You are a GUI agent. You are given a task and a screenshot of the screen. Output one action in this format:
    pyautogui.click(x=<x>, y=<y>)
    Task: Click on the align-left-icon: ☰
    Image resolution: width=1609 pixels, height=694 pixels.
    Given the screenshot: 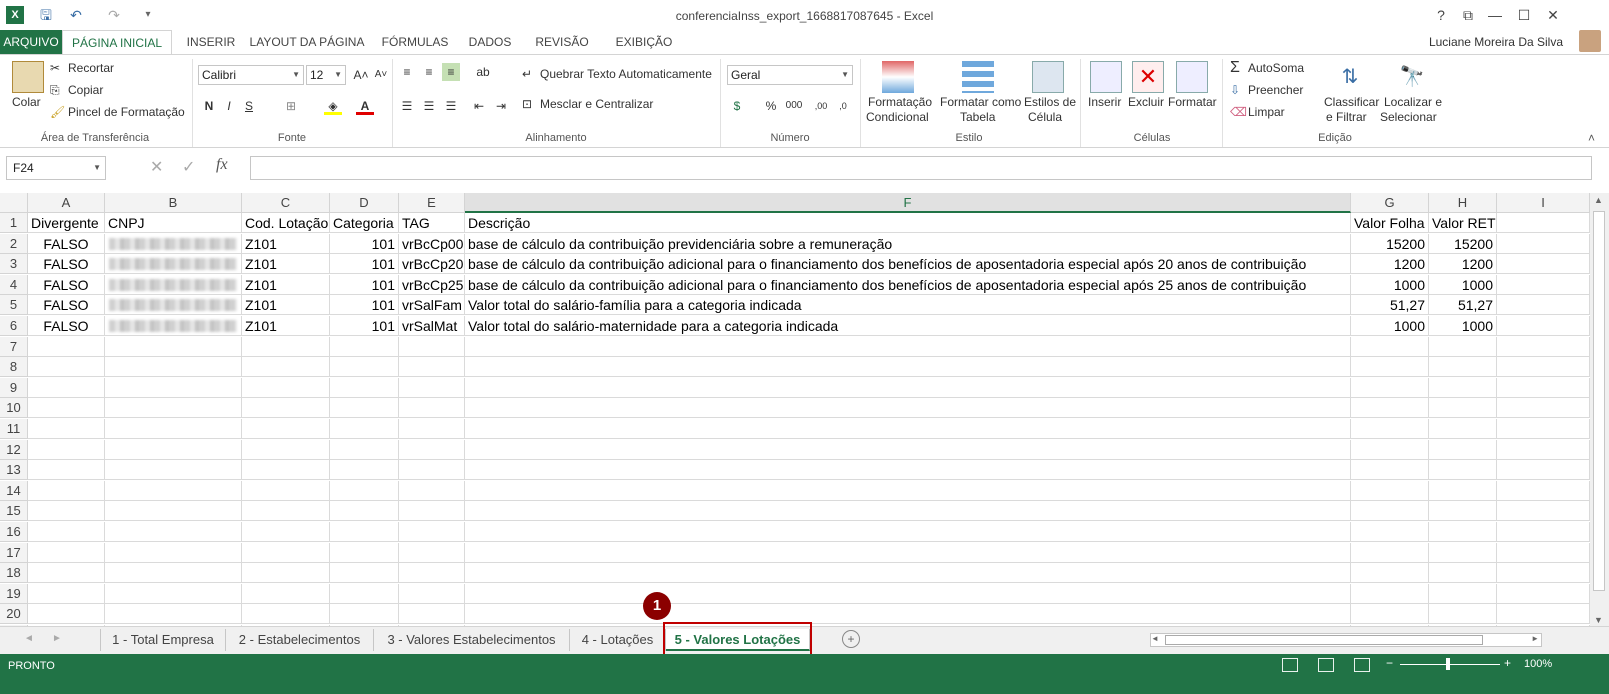 What is the action you would take?
    pyautogui.click(x=407, y=106)
    